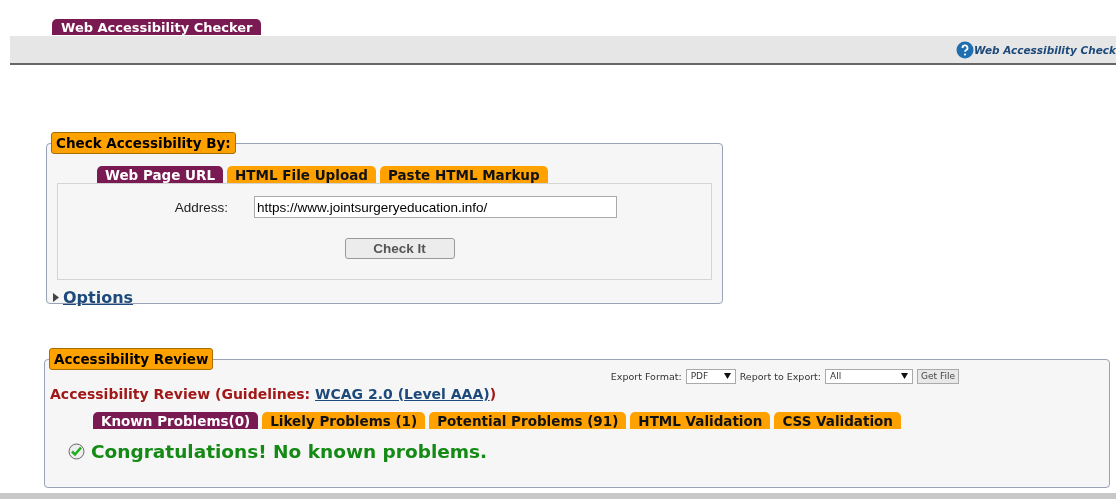 This screenshot has height=499, width=1116. I want to click on tab: Potential Problems (91), so click(528, 420).